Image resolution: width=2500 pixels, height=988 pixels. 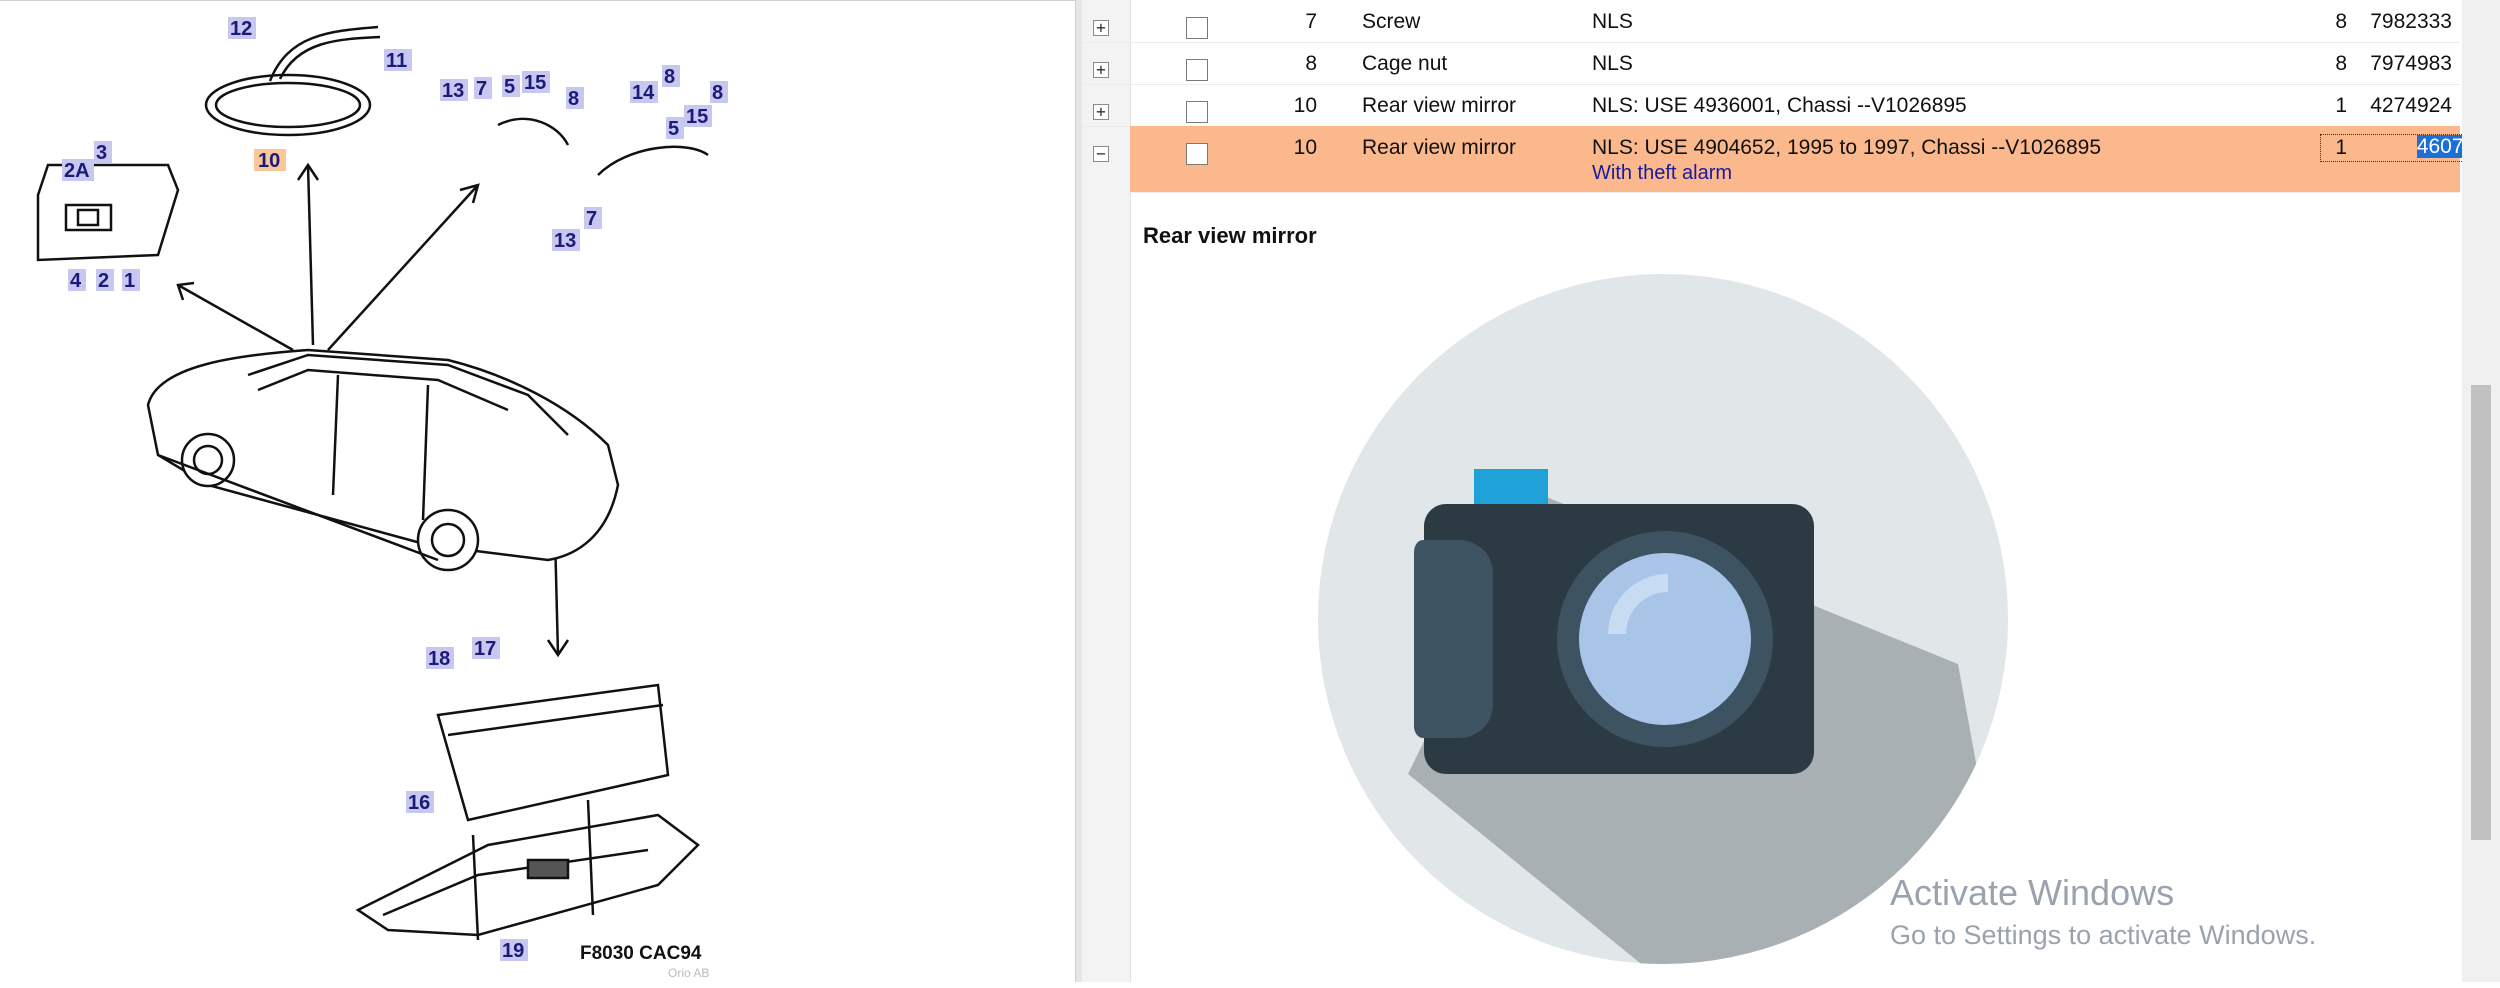 What do you see at coordinates (1405, 63) in the screenshot?
I see `row-description: Cage nut` at bounding box center [1405, 63].